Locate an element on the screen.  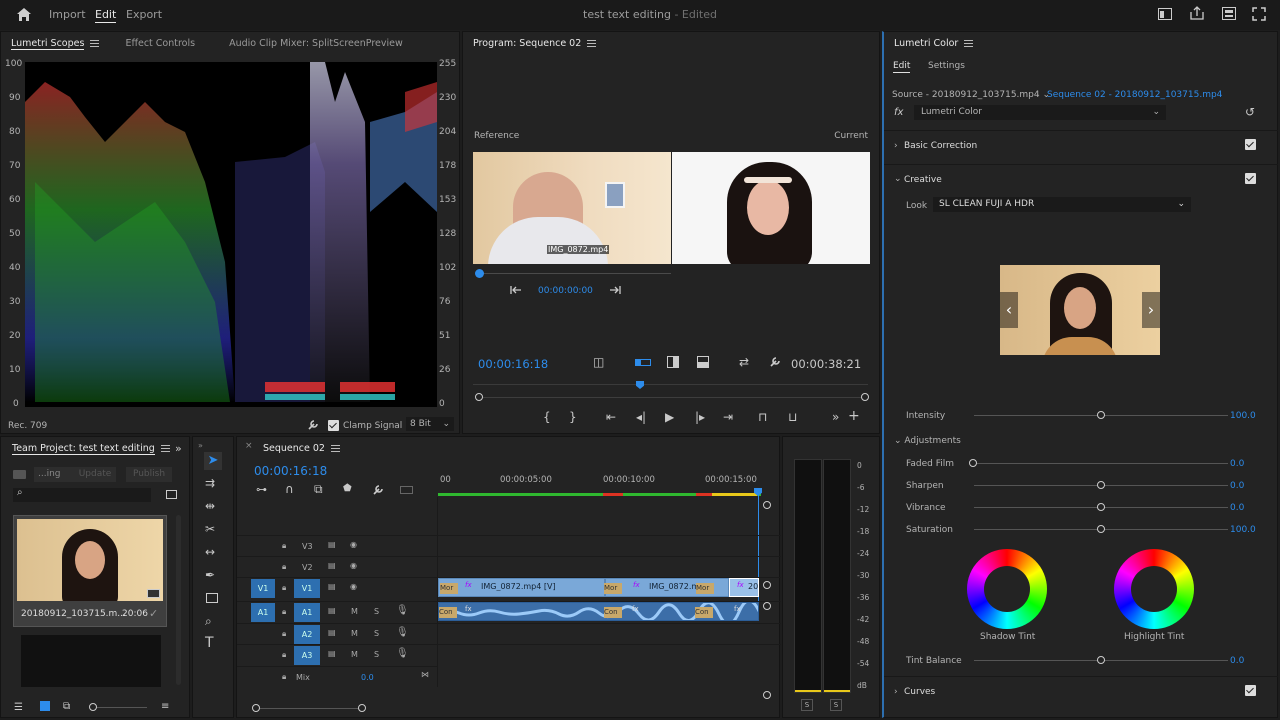
faded-film-slider is located at coordinates (1101, 463).